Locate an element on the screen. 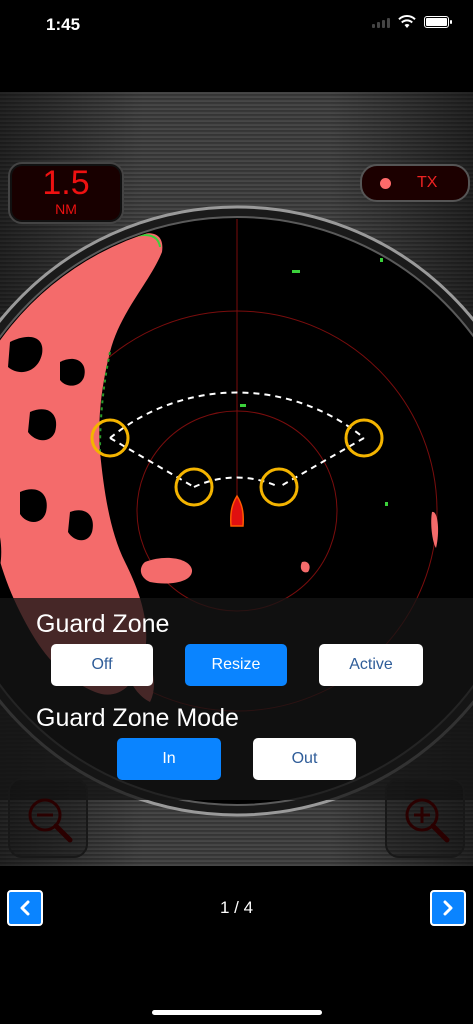 The height and width of the screenshot is (1024, 473). status-bar: 1:45 is located at coordinates (236, 27).